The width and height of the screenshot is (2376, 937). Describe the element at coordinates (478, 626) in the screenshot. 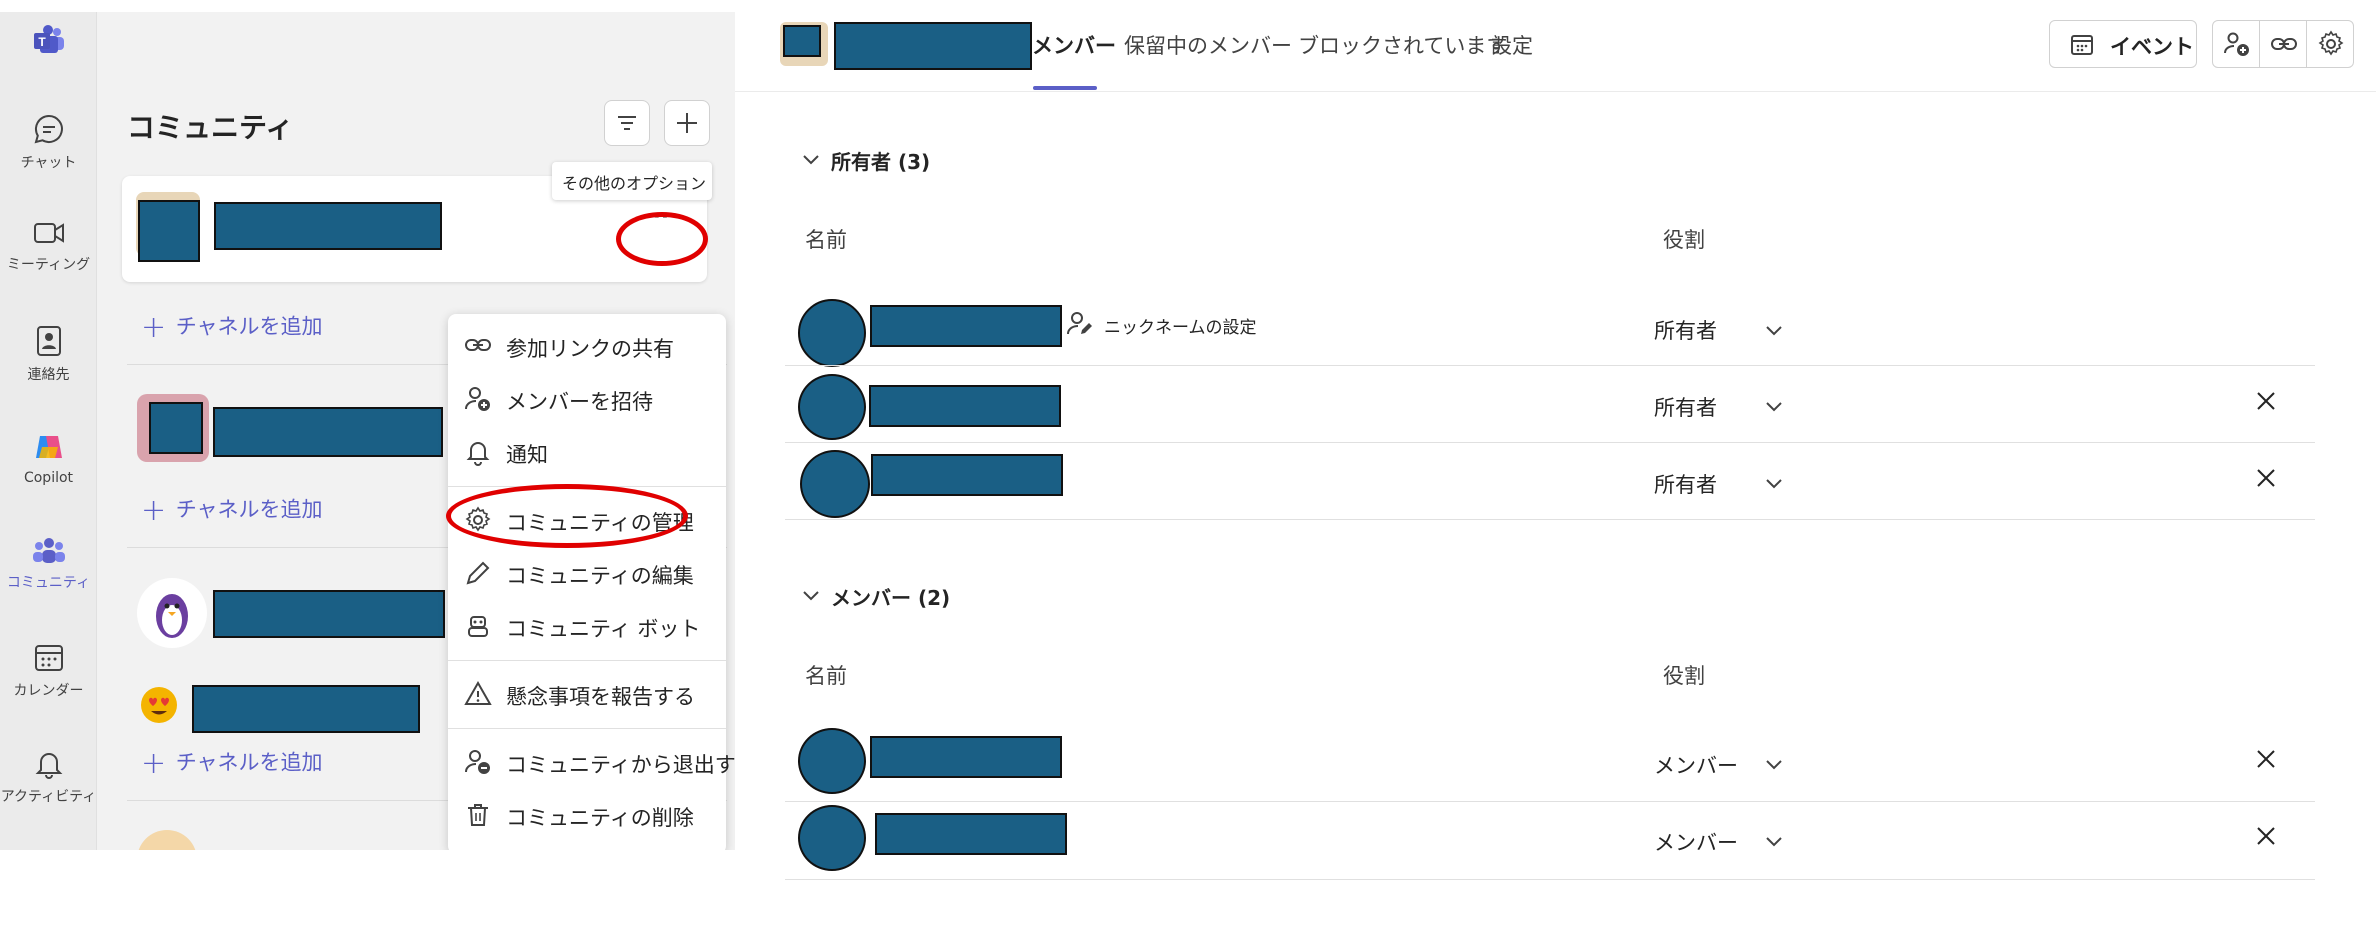

I see `bot-icon` at that location.